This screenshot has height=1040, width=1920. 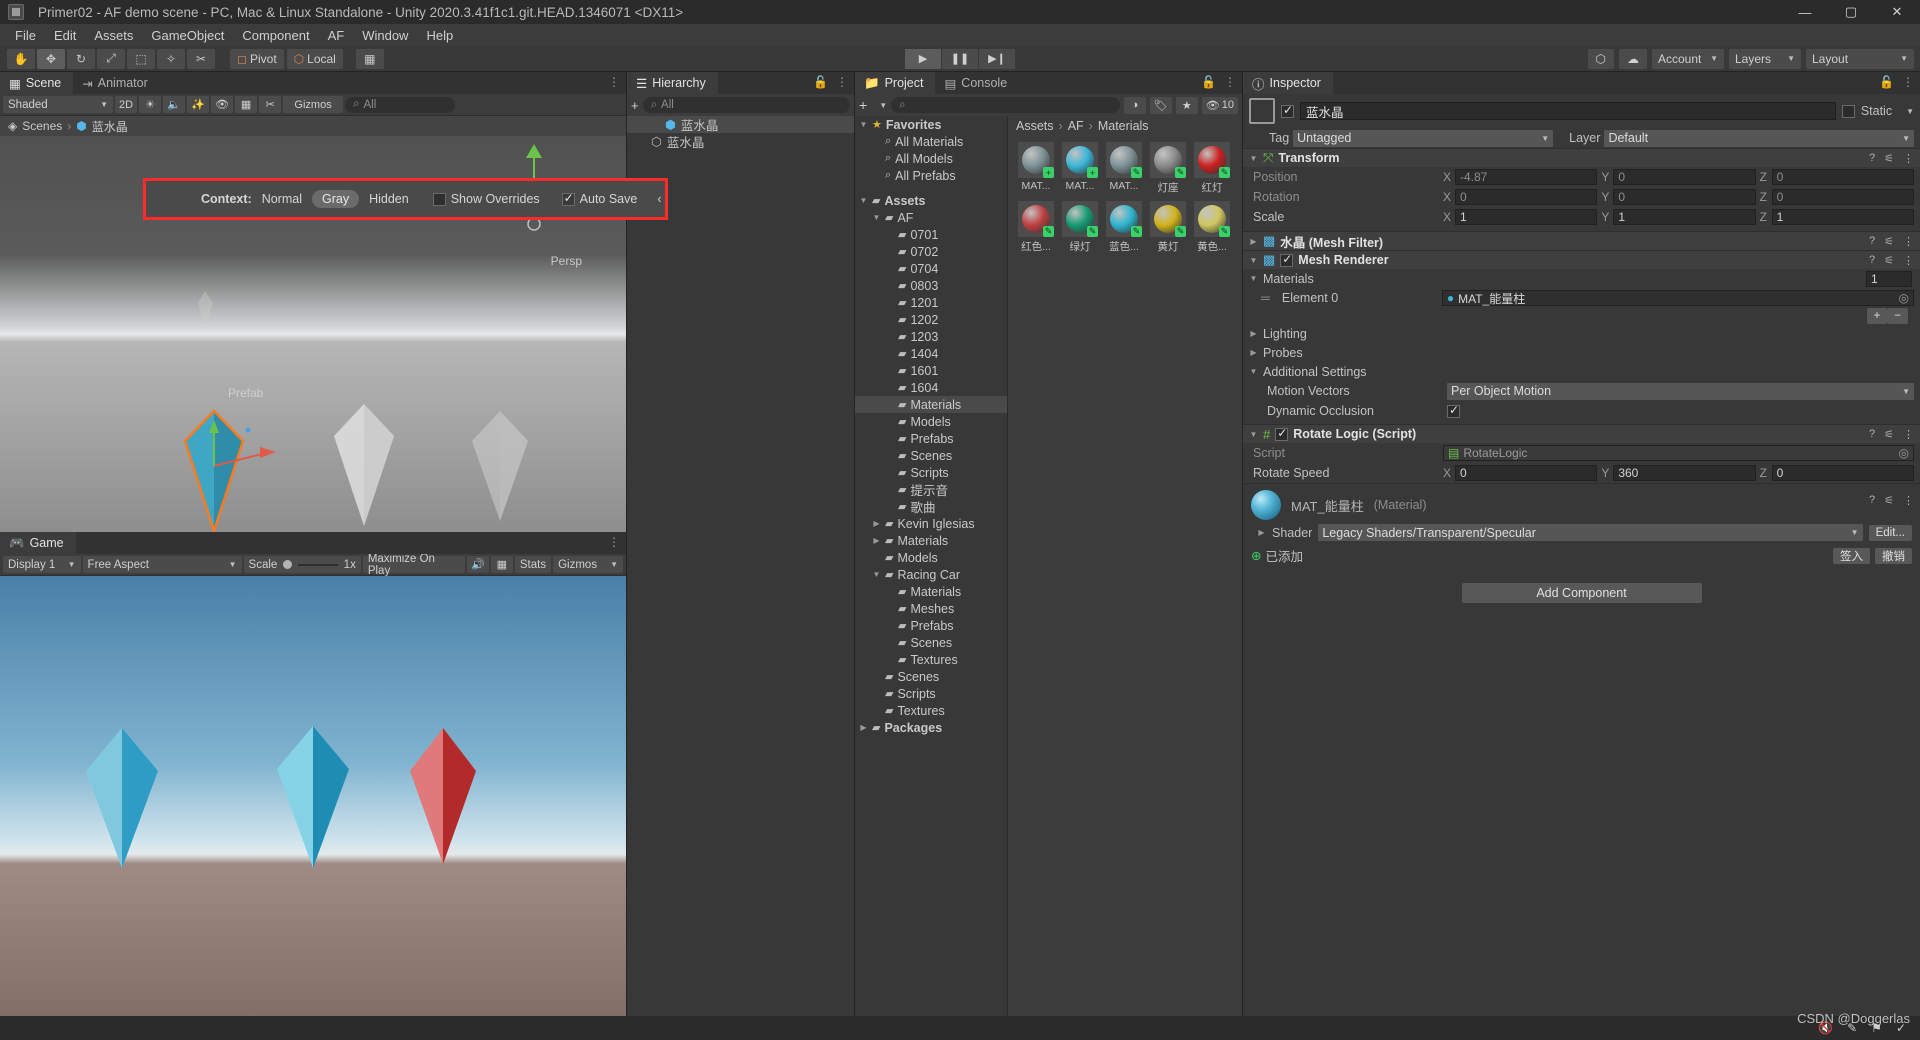 What do you see at coordinates (931, 608) in the screenshot?
I see `project-tree-row: ▰ Meshes` at bounding box center [931, 608].